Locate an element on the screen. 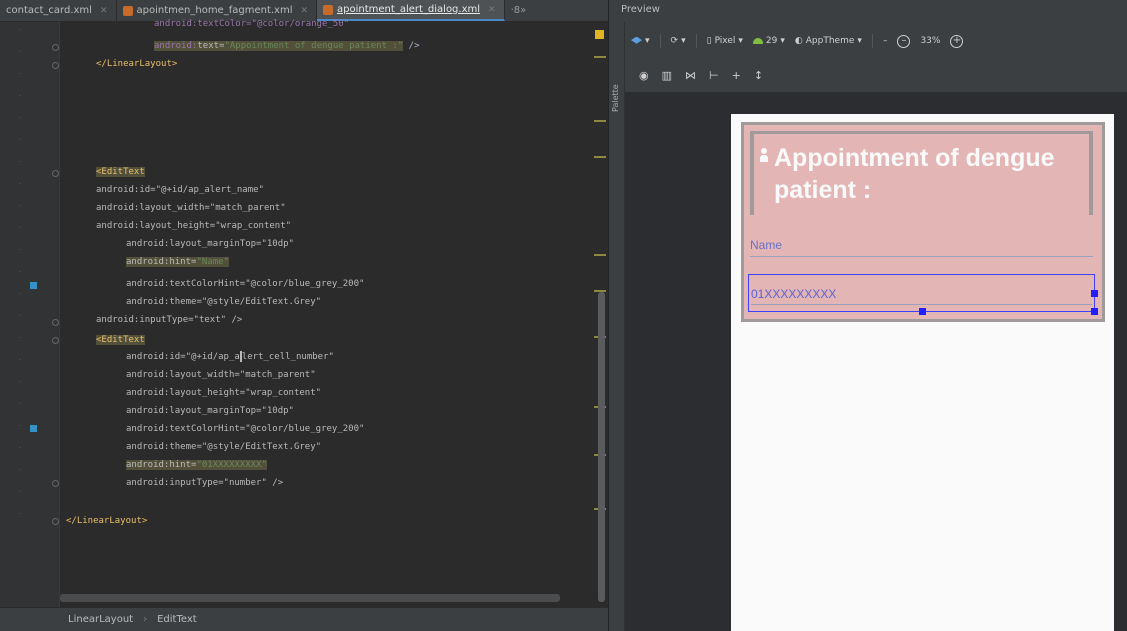 The height and width of the screenshot is (631, 1127). palette-strip: Palette is located at coordinates (617, 326).